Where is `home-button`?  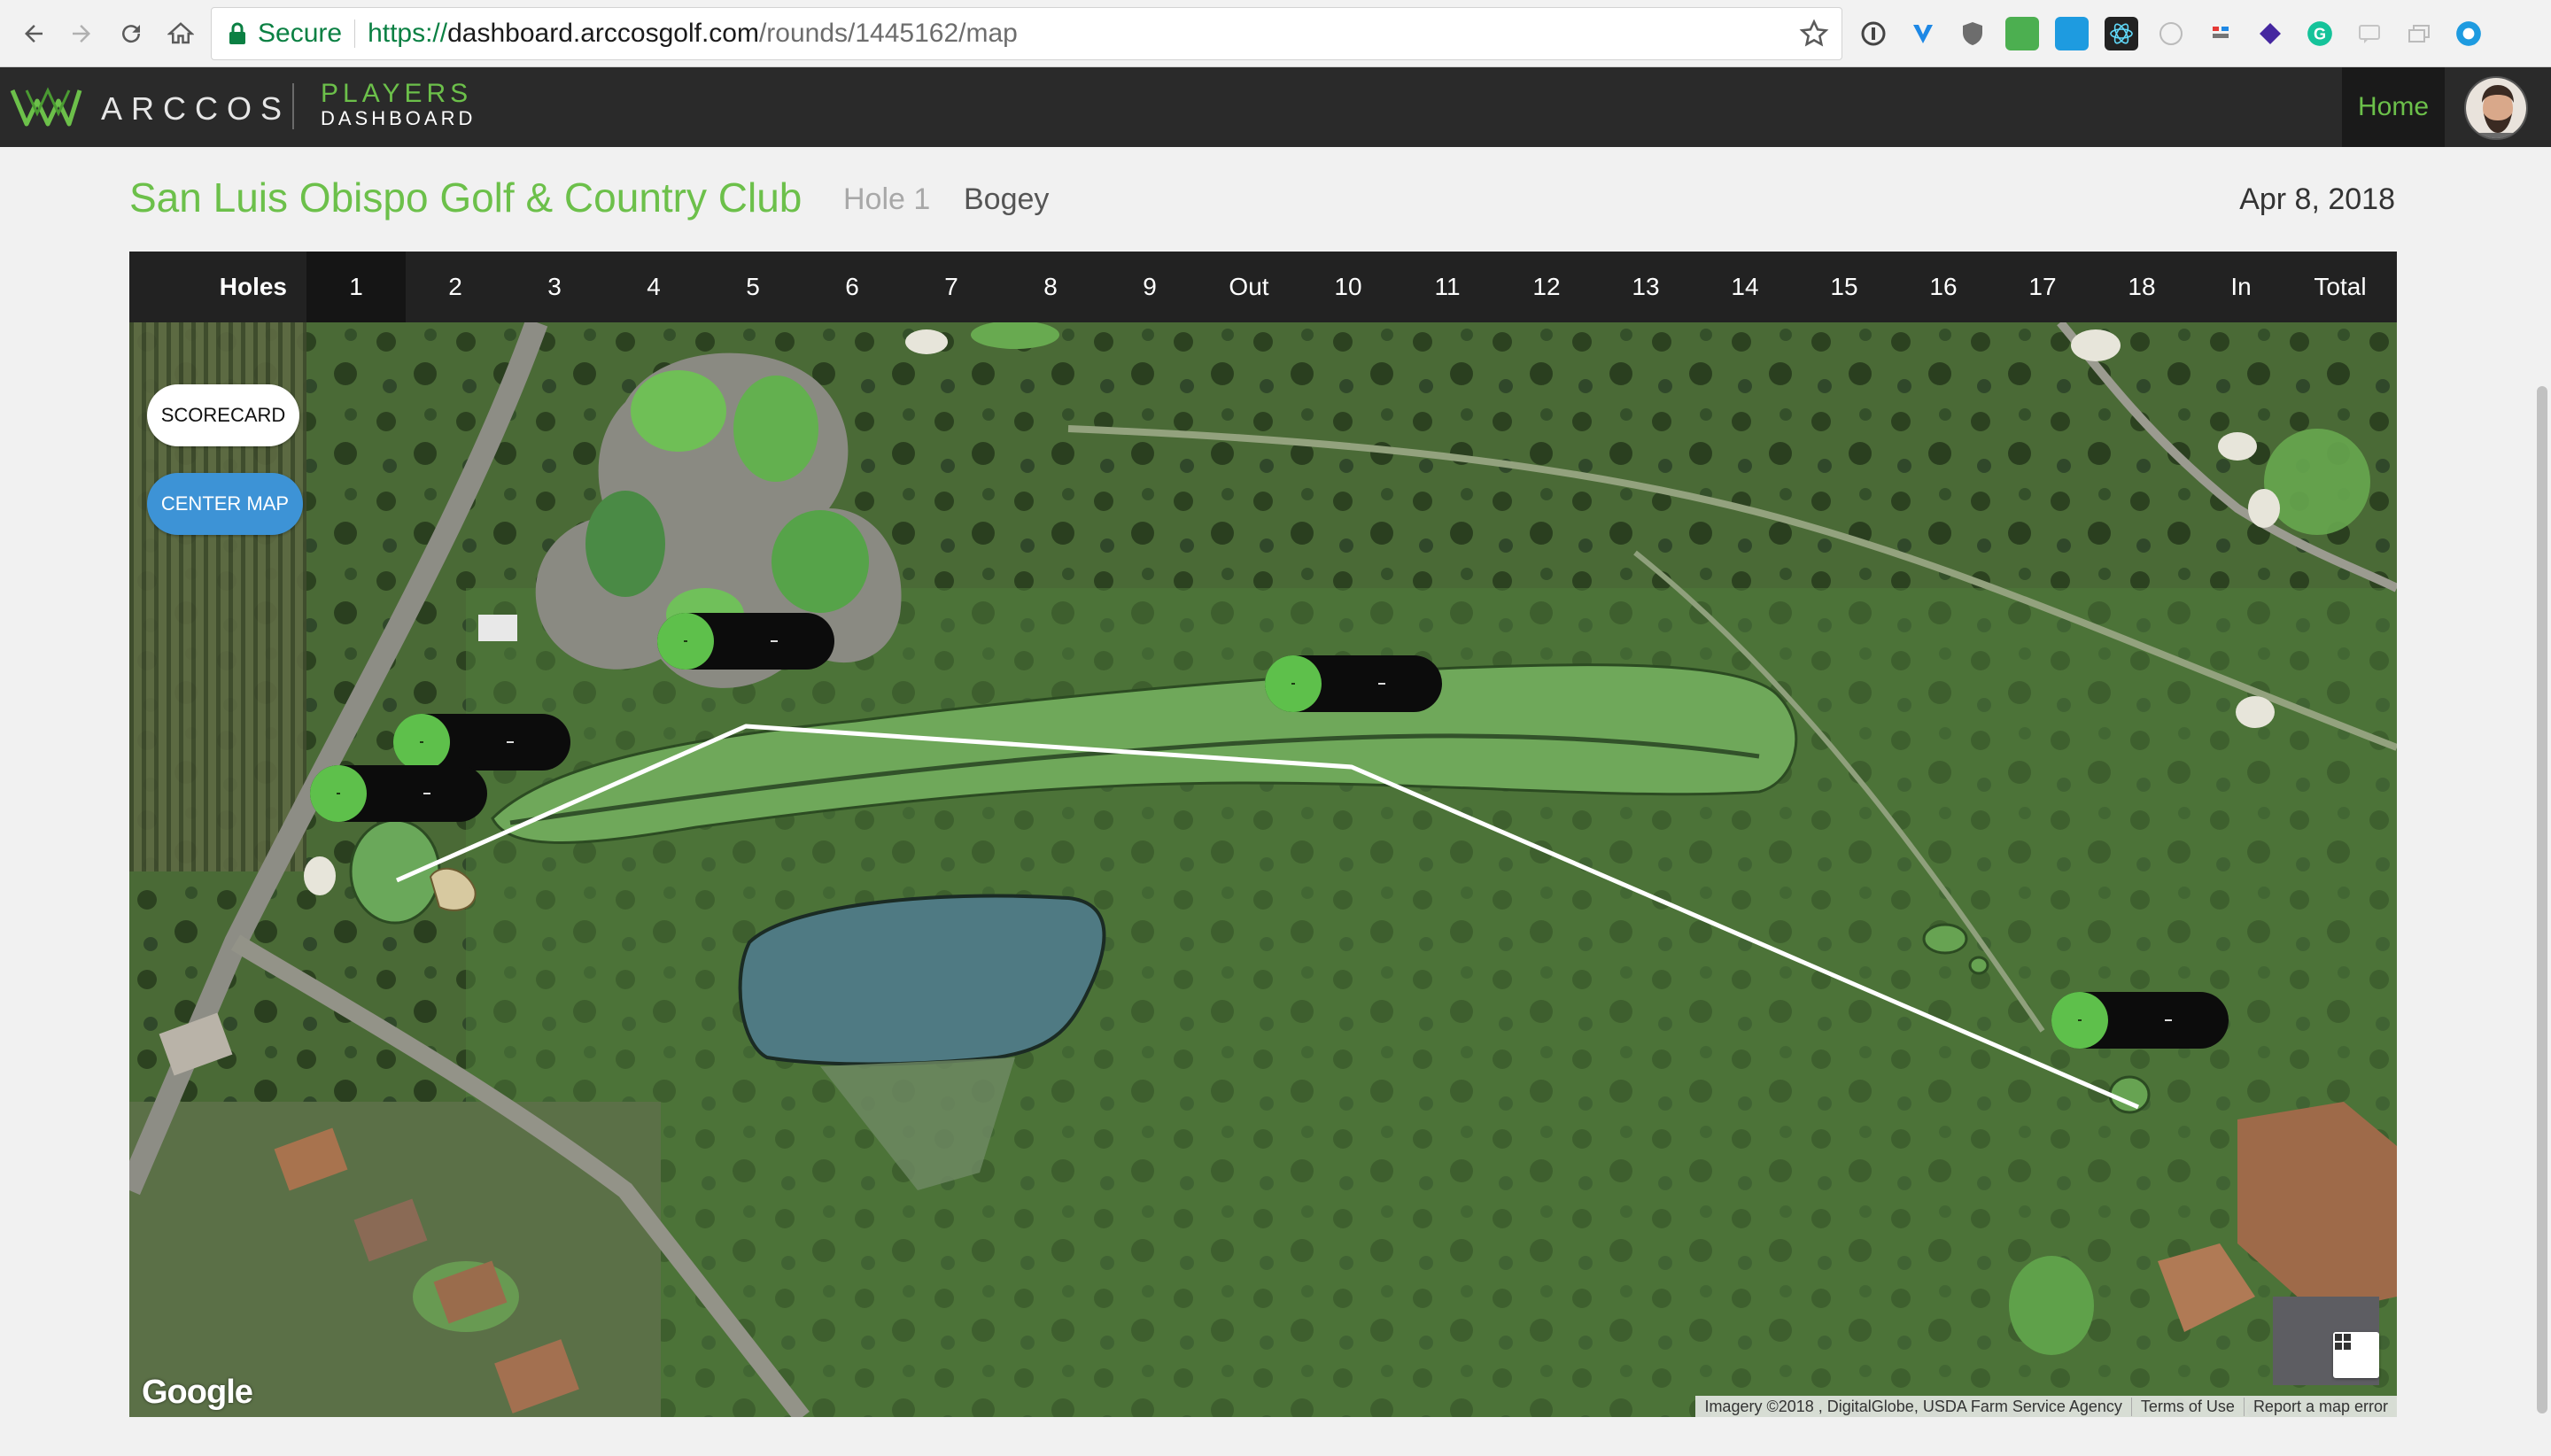 home-button is located at coordinates (180, 33).